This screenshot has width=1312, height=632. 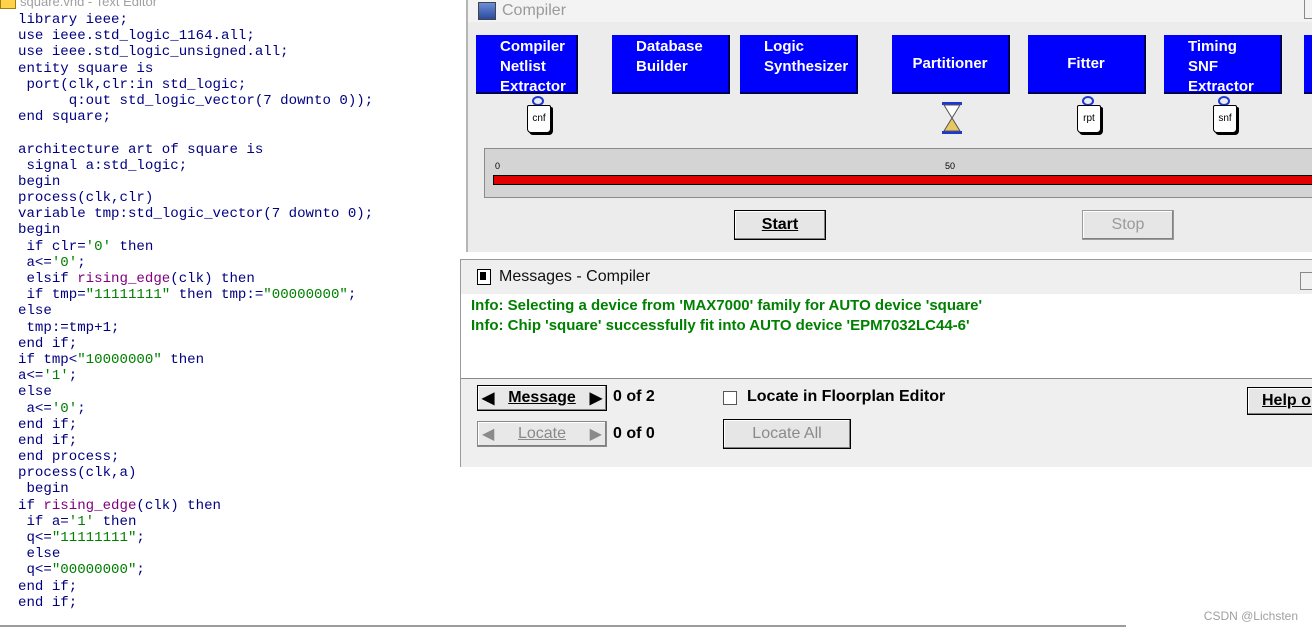 What do you see at coordinates (195, 198) in the screenshot?
I see `code-line: process(clk,clr)` at bounding box center [195, 198].